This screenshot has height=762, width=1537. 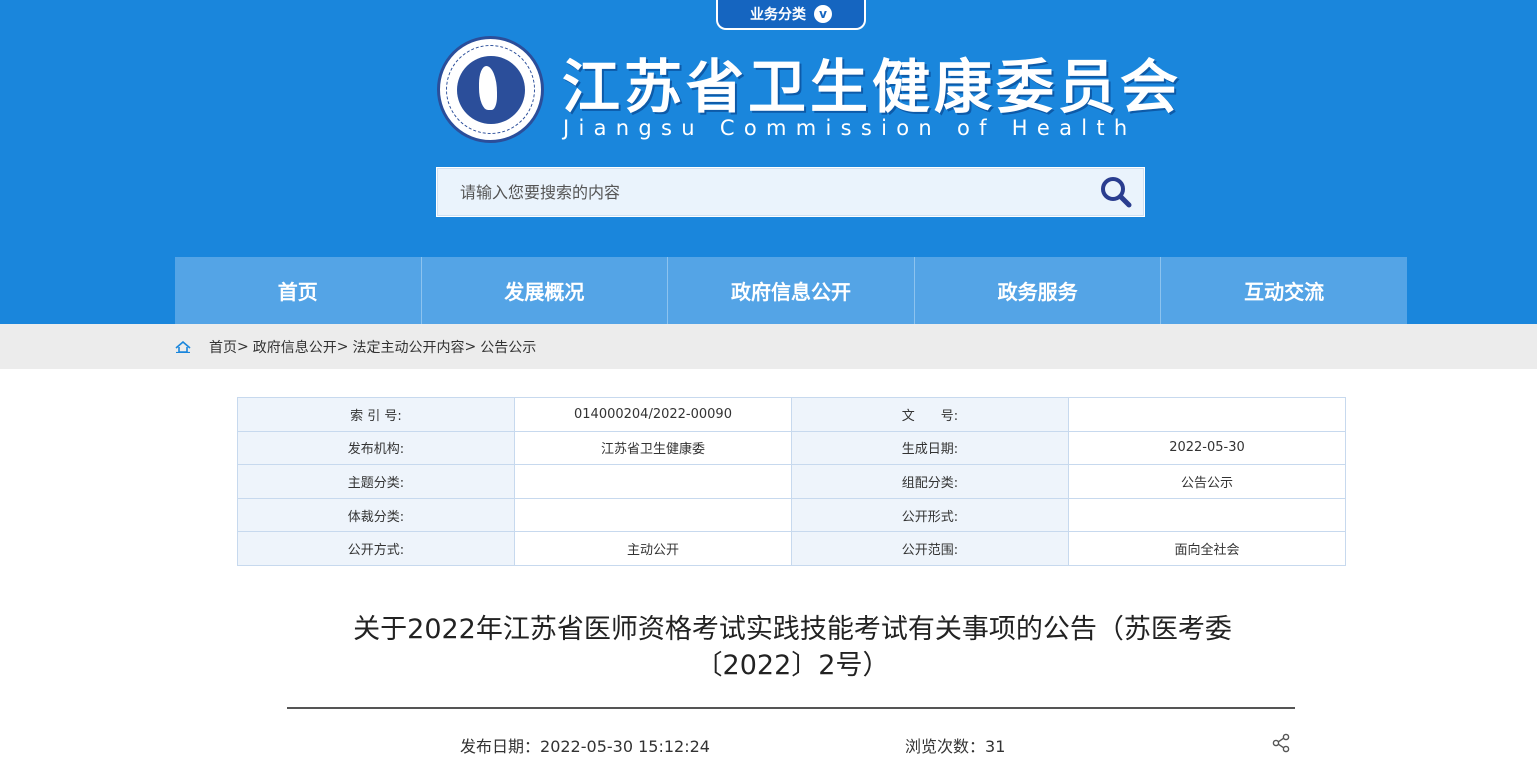 What do you see at coordinates (408, 347) in the screenshot?
I see `breadcrumb-mandatory-content: 法定主动公开内容` at bounding box center [408, 347].